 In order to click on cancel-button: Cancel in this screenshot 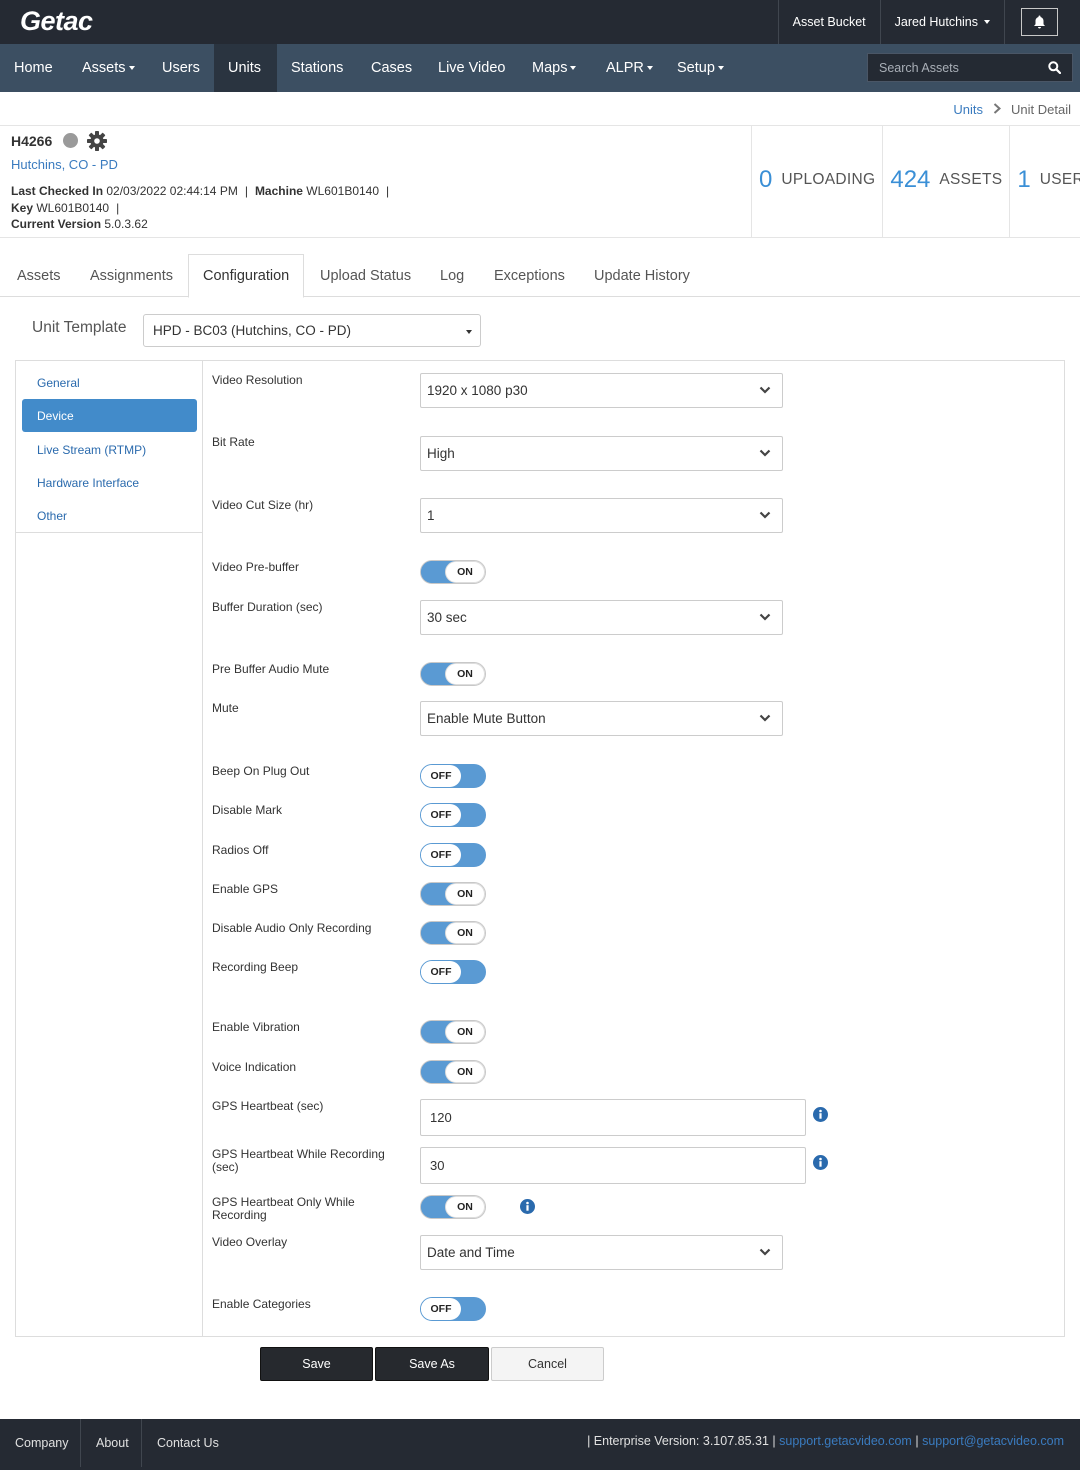, I will do `click(547, 1364)`.